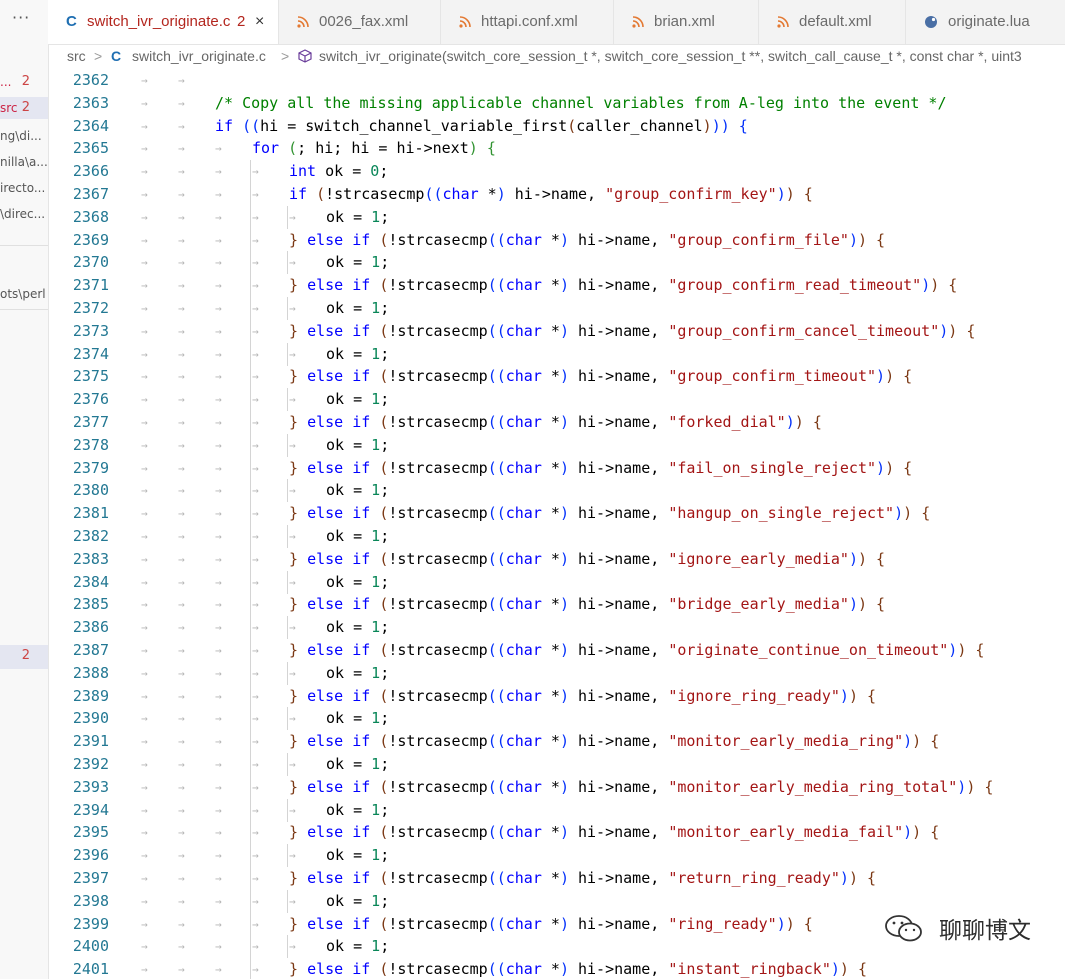 Image resolution: width=1065 pixels, height=979 pixels. What do you see at coordinates (556, 719) in the screenshot?
I see `code-line: 2390 → → → → → ok = 1;` at bounding box center [556, 719].